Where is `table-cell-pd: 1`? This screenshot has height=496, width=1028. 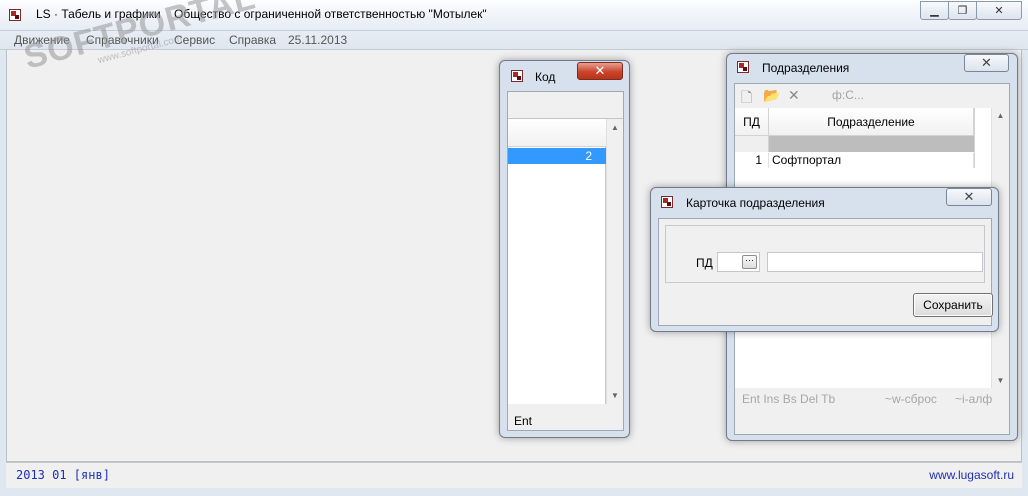
table-cell-pd: 1 is located at coordinates (752, 161).